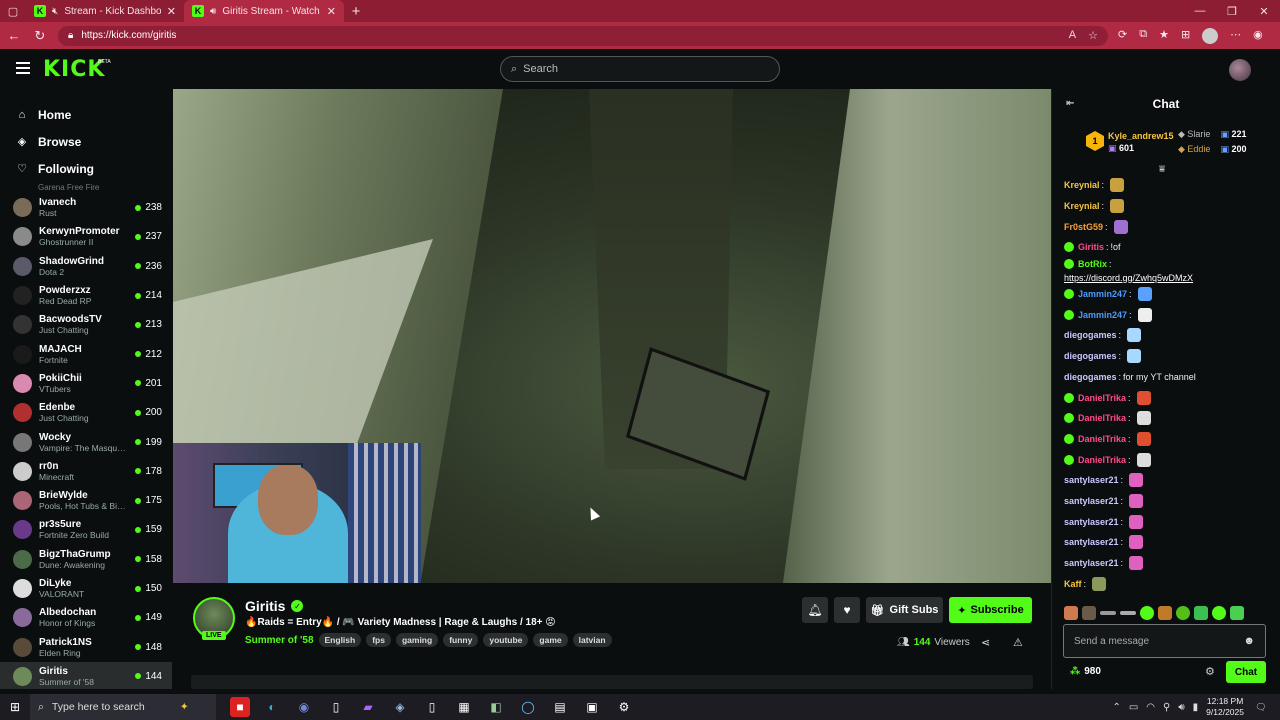 This screenshot has width=1280, height=720. I want to click on copilot-icon: ◉, so click(1258, 36).